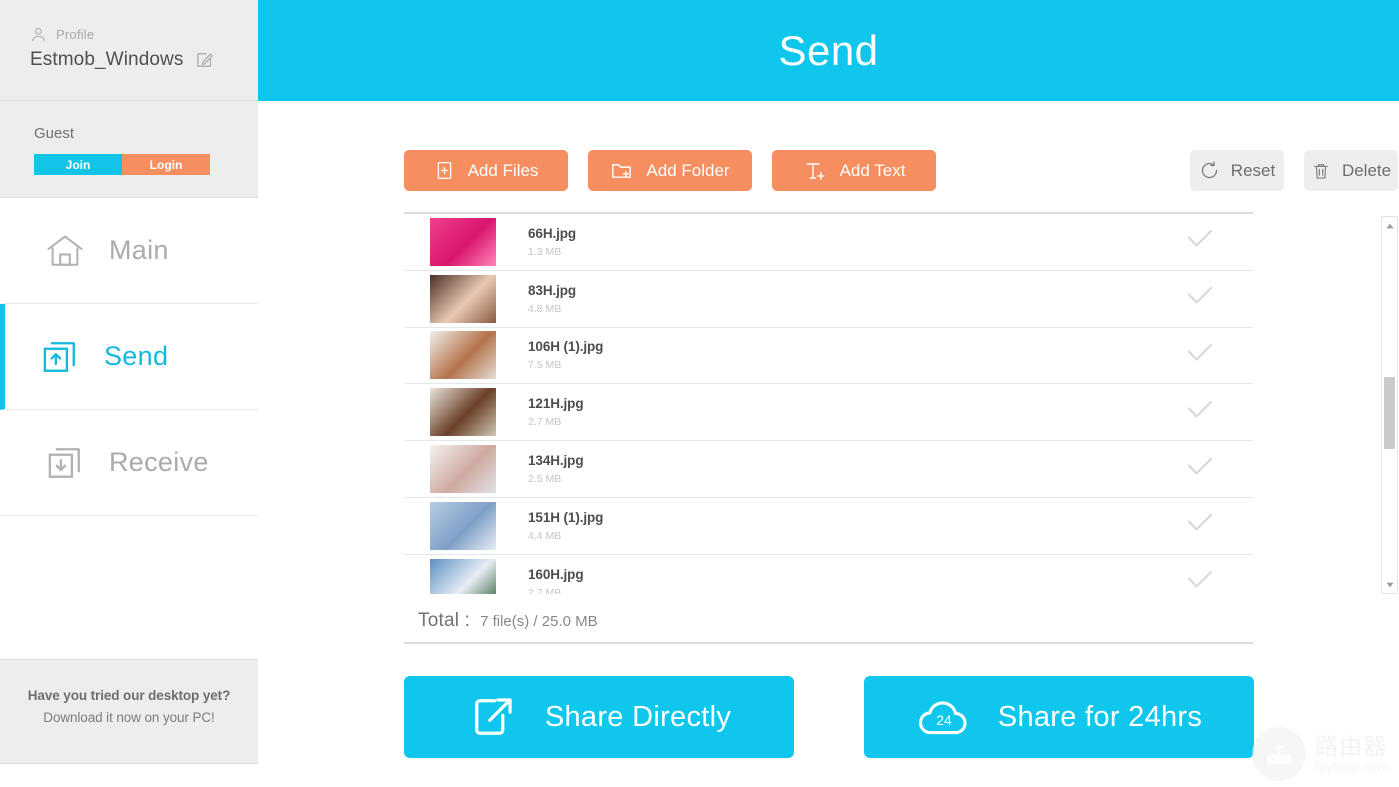  Describe the element at coordinates (856, 299) in the screenshot. I see `file-meta: 83H.jpg 4.8 MB` at that location.